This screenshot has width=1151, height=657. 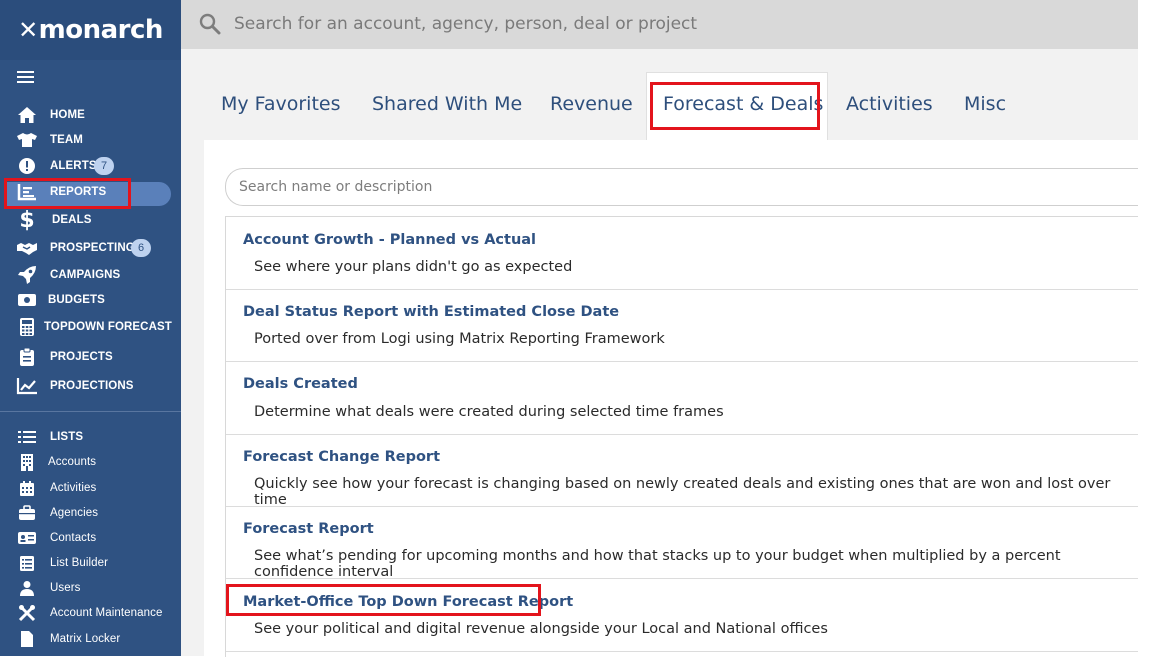 I want to click on monarch-logo: ✕ monarch, so click(x=90, y=30).